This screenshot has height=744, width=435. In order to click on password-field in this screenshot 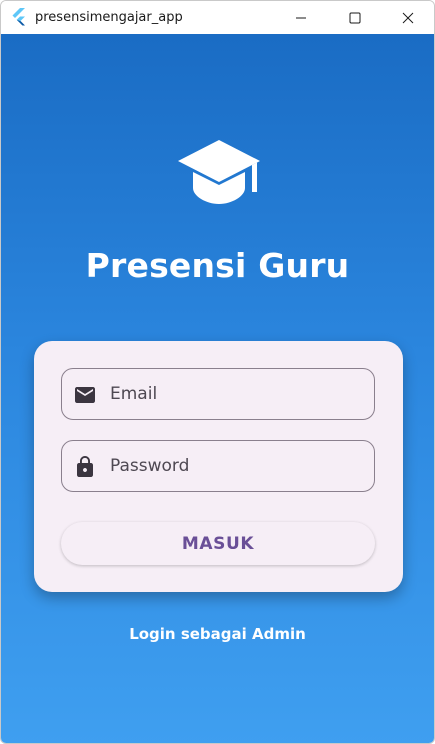, I will do `click(218, 466)`.